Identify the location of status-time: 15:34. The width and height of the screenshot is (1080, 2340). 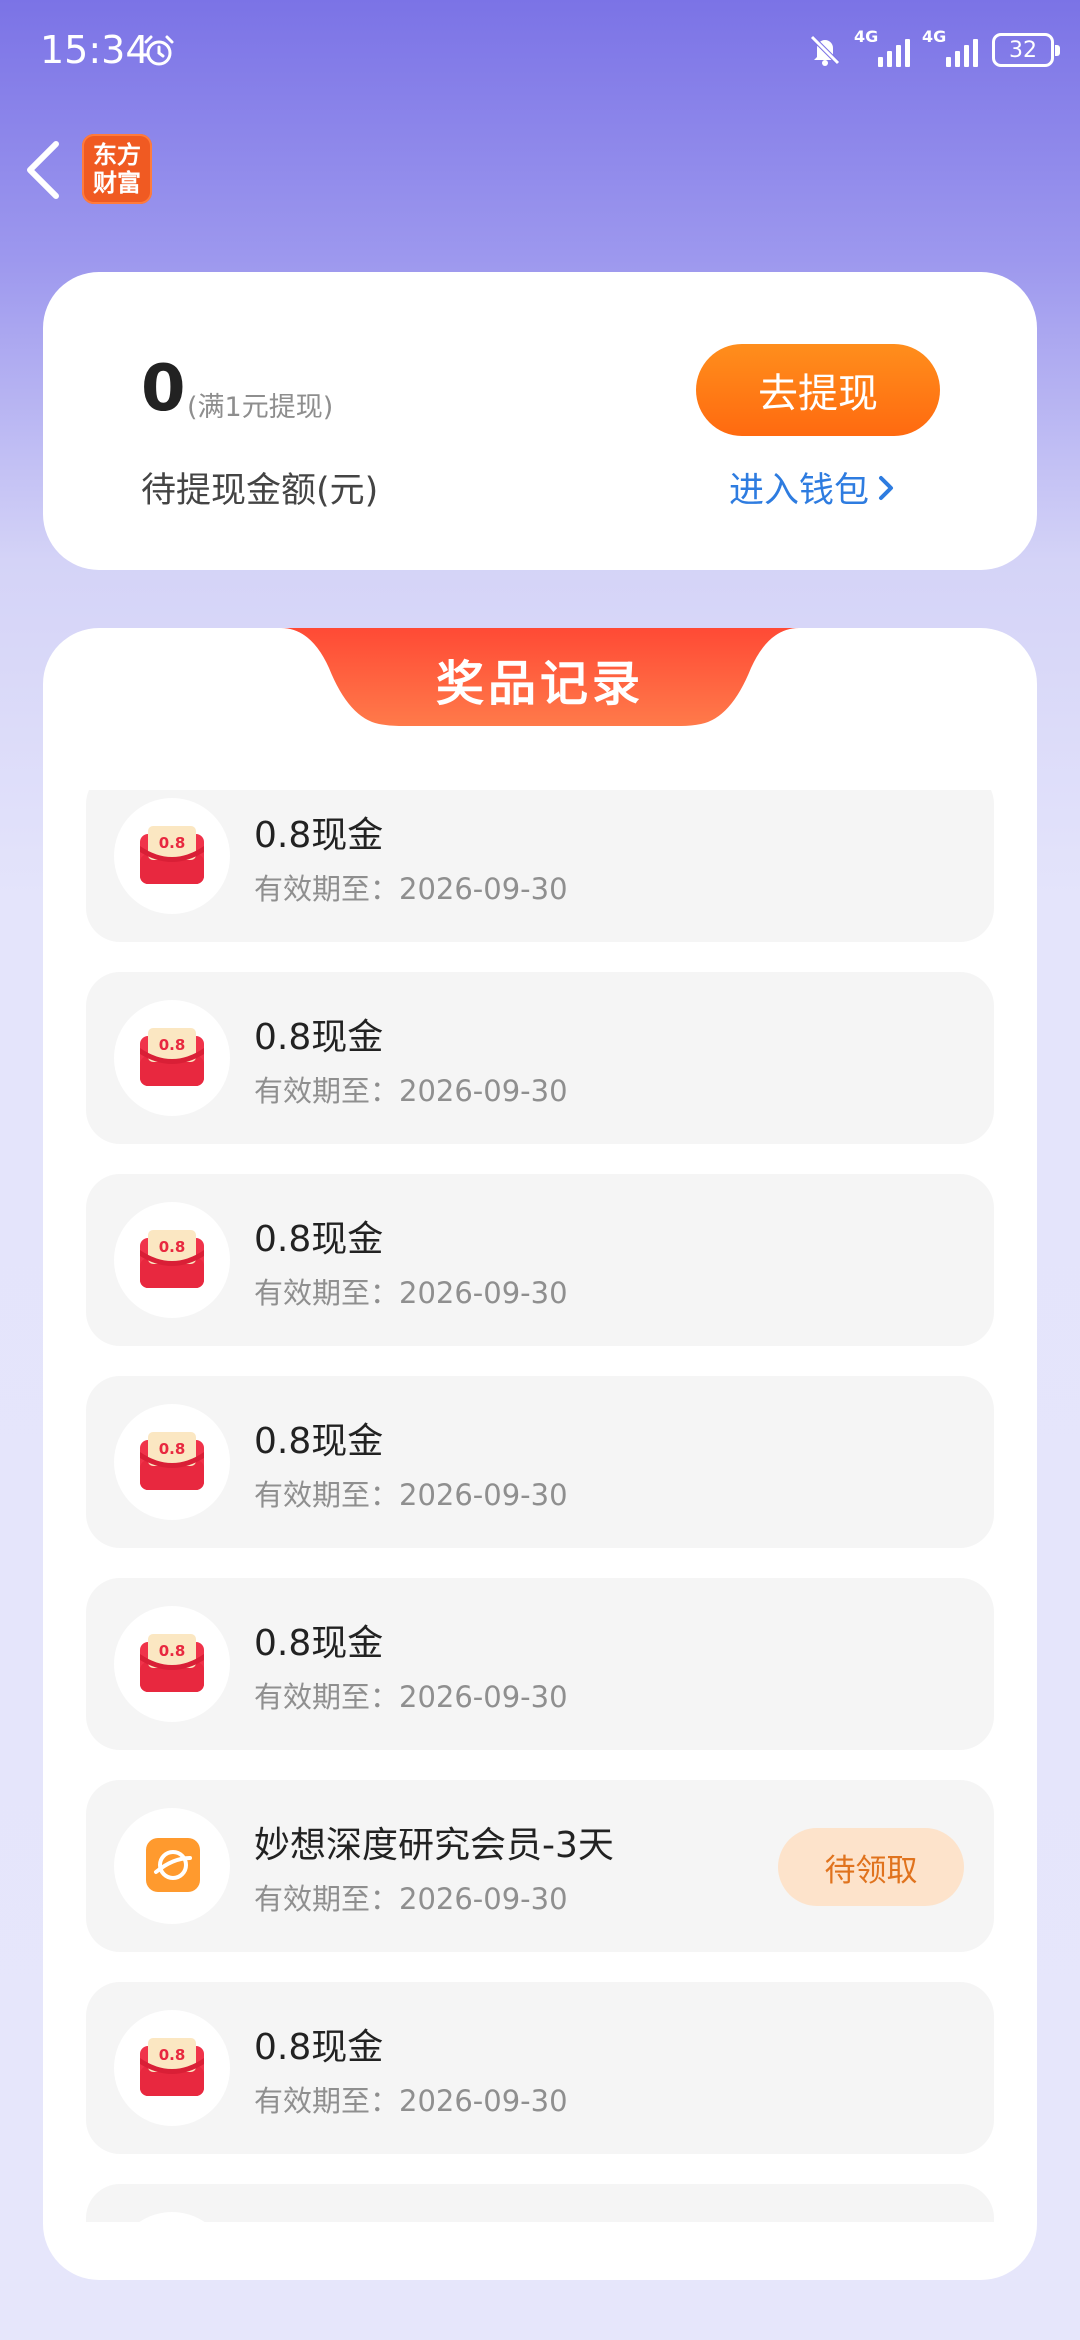
(95, 50).